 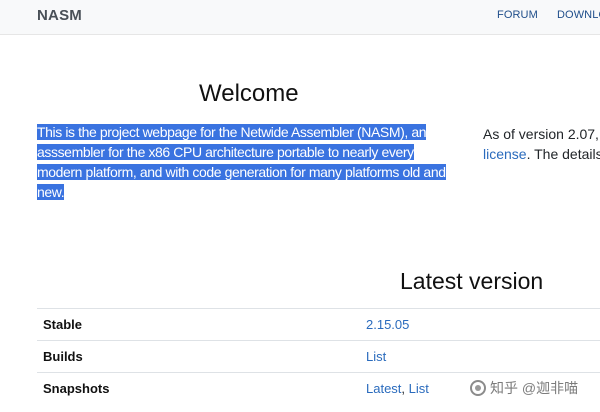 What do you see at coordinates (478, 388) in the screenshot?
I see `zhihu-logo-icon` at bounding box center [478, 388].